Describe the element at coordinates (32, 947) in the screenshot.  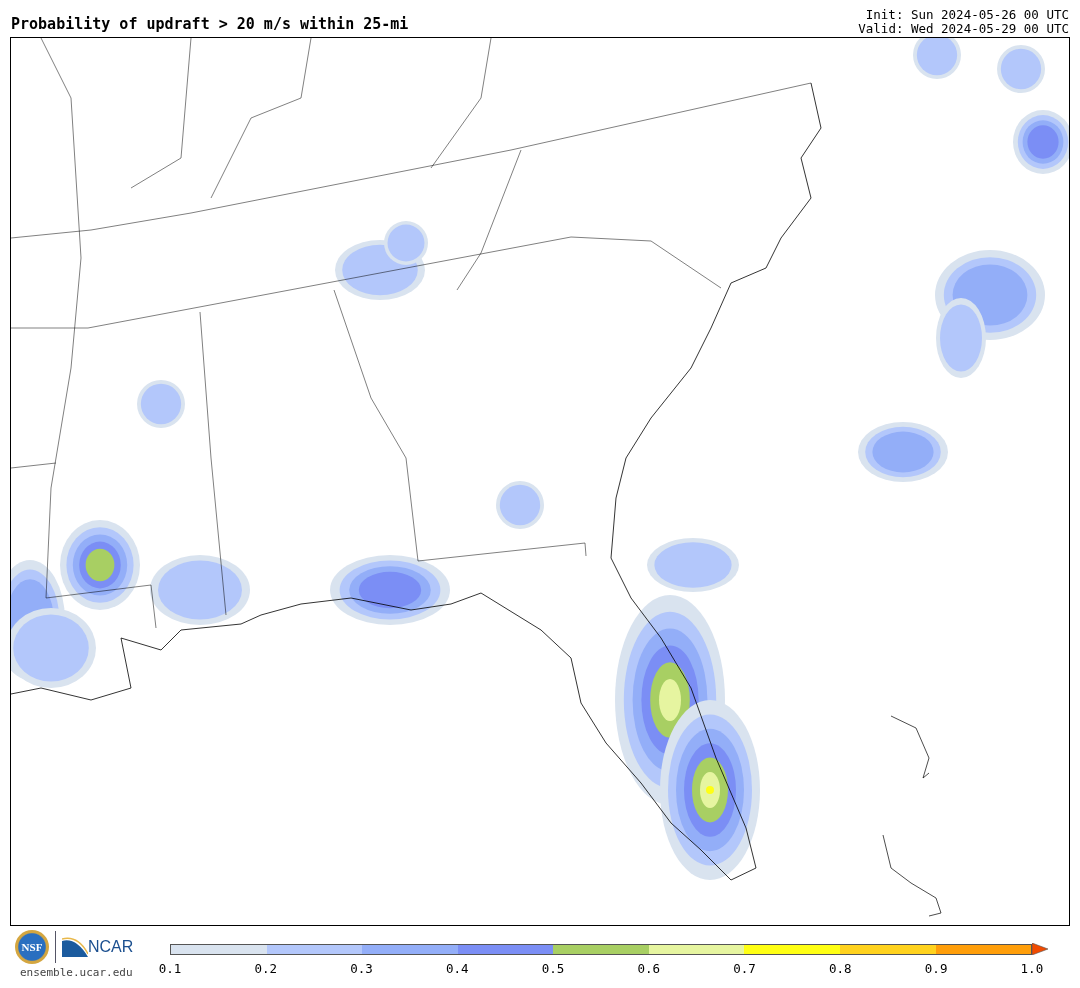
I see `seal-logo: NSF` at that location.